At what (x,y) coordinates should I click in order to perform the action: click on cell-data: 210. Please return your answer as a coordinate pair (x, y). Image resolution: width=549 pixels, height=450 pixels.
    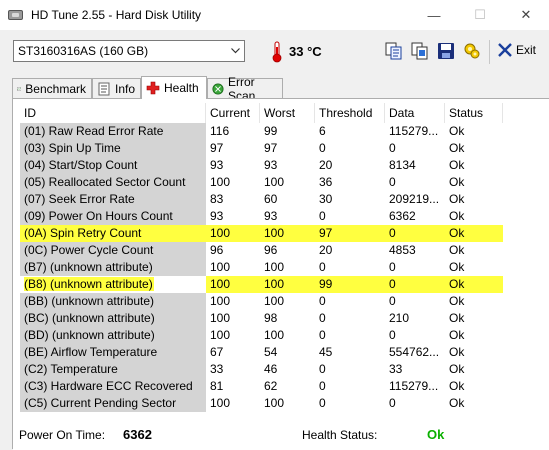
    Looking at the image, I should click on (399, 318).